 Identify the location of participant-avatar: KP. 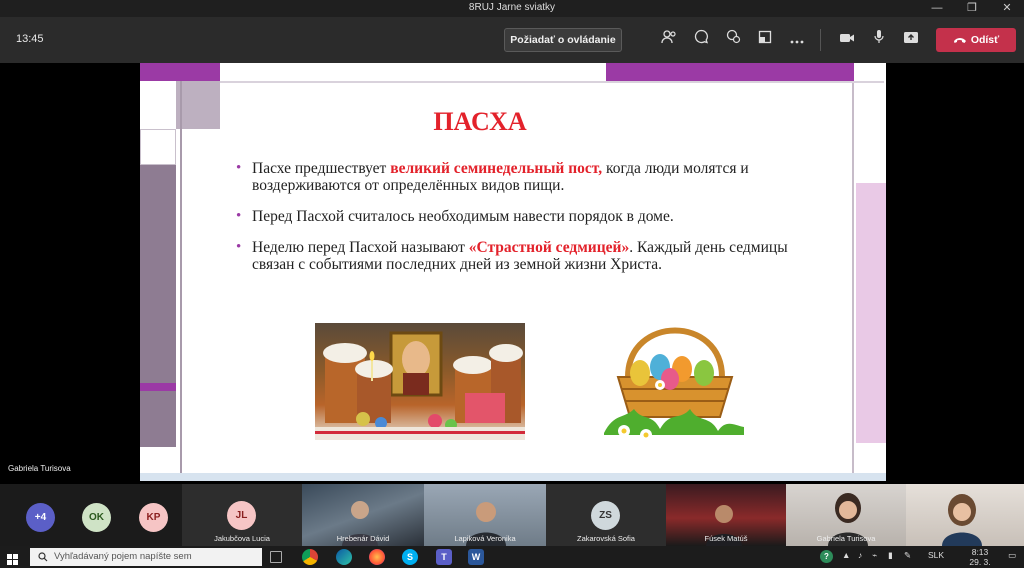
(153, 517).